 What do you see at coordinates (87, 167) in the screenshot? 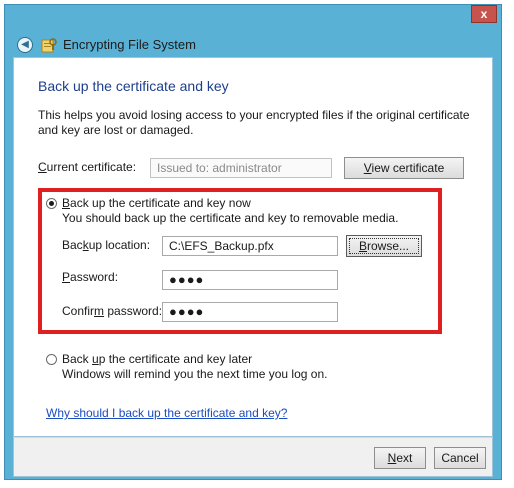
I see `current-certificate-label: Current certificate:` at bounding box center [87, 167].